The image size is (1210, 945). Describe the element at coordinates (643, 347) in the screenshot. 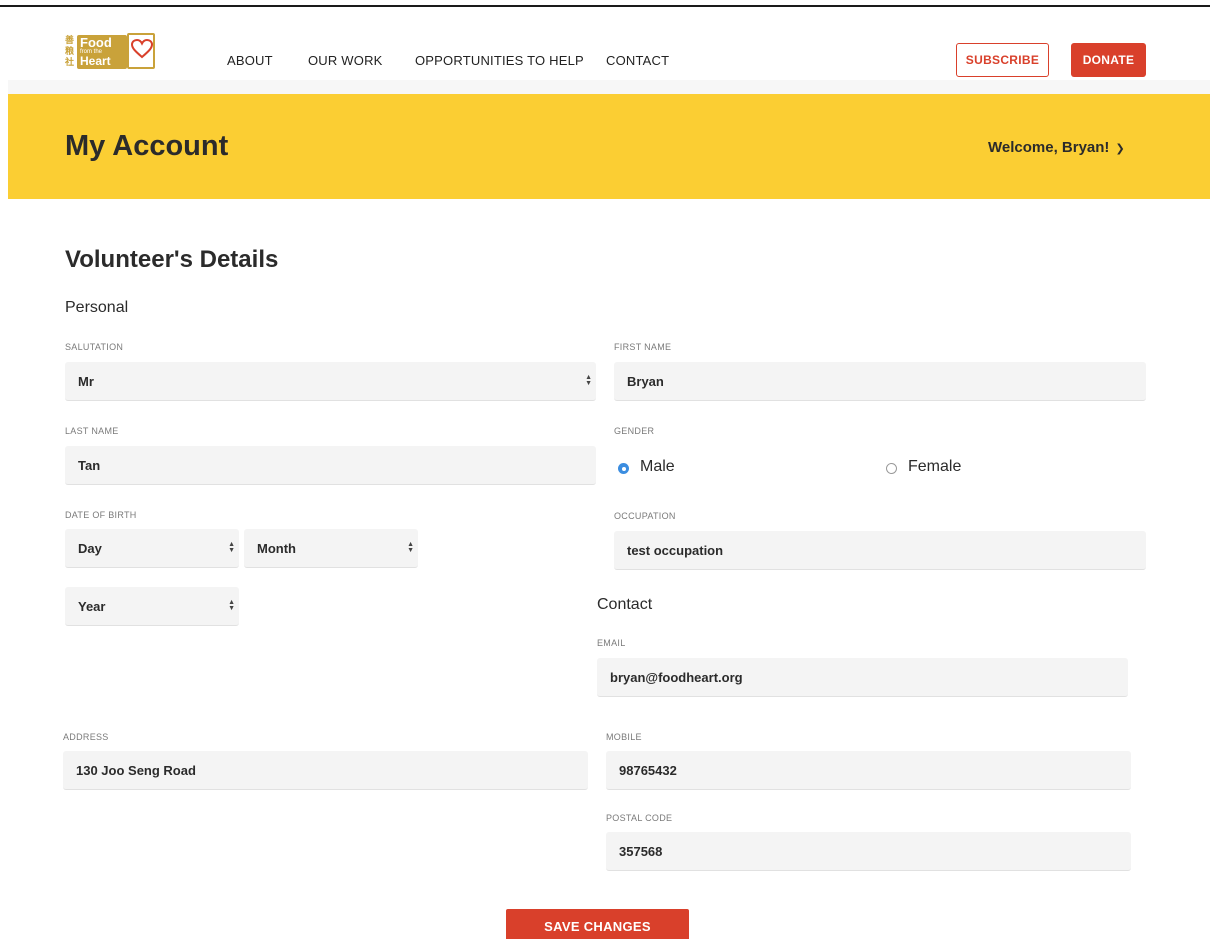

I see `first-name-label: FIRST NAME` at that location.